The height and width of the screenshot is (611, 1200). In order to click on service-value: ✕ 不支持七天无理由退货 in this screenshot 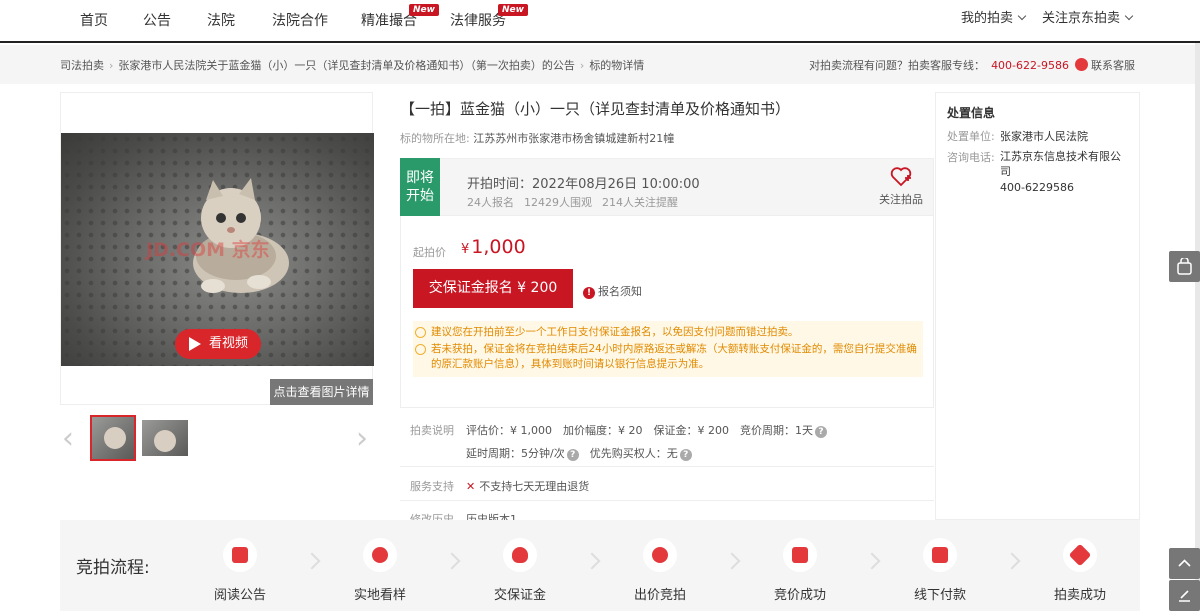, I will do `click(527, 486)`.